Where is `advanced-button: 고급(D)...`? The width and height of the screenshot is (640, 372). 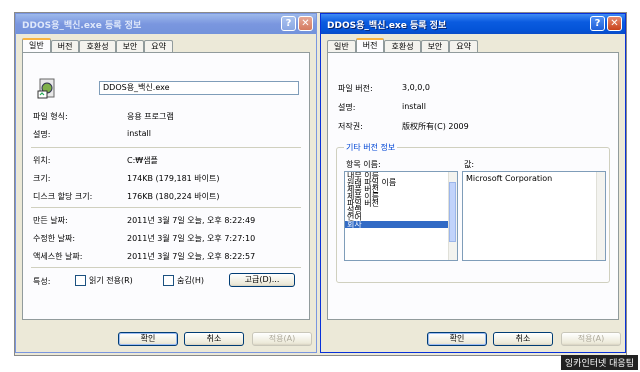
advanced-button: 고급(D)... is located at coordinates (262, 280).